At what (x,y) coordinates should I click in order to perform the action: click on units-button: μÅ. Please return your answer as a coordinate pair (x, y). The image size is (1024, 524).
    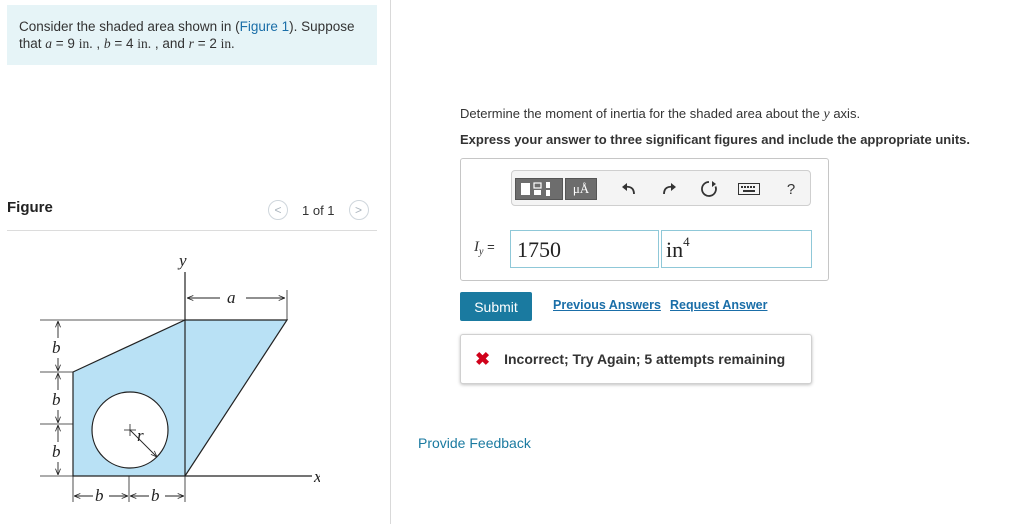
    Looking at the image, I should click on (581, 189).